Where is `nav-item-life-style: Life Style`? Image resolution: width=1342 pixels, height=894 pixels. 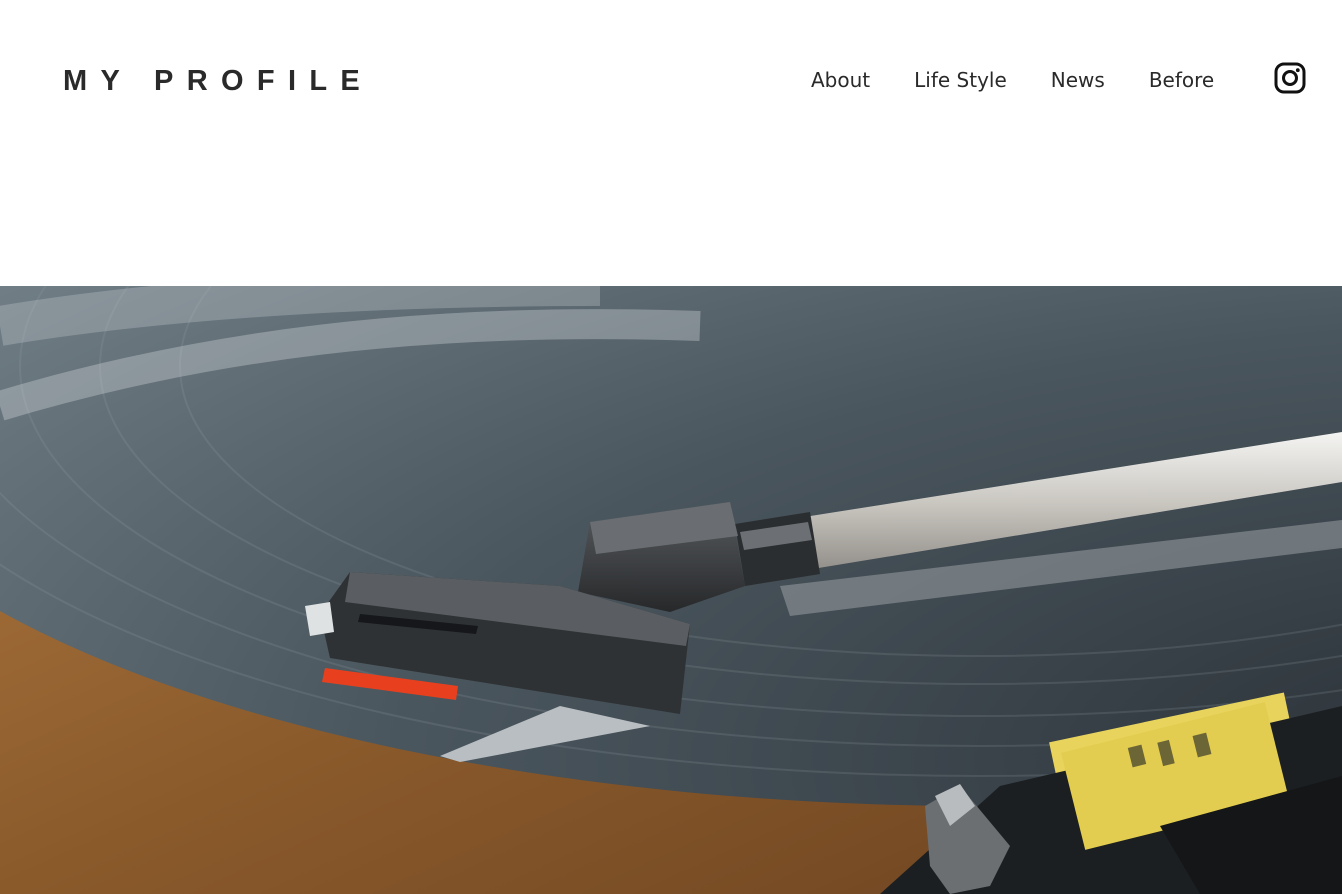 nav-item-life-style: Life Style is located at coordinates (960, 80).